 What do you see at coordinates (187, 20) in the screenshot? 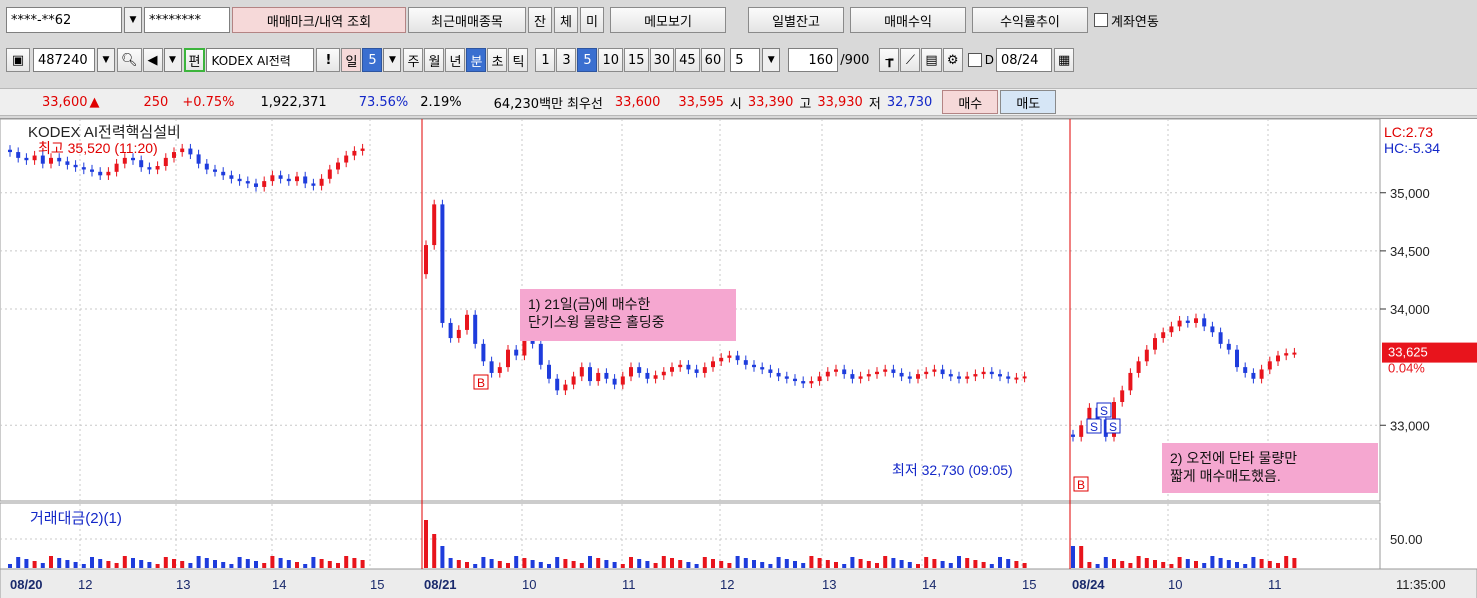
I see `password-field: ********` at bounding box center [187, 20].